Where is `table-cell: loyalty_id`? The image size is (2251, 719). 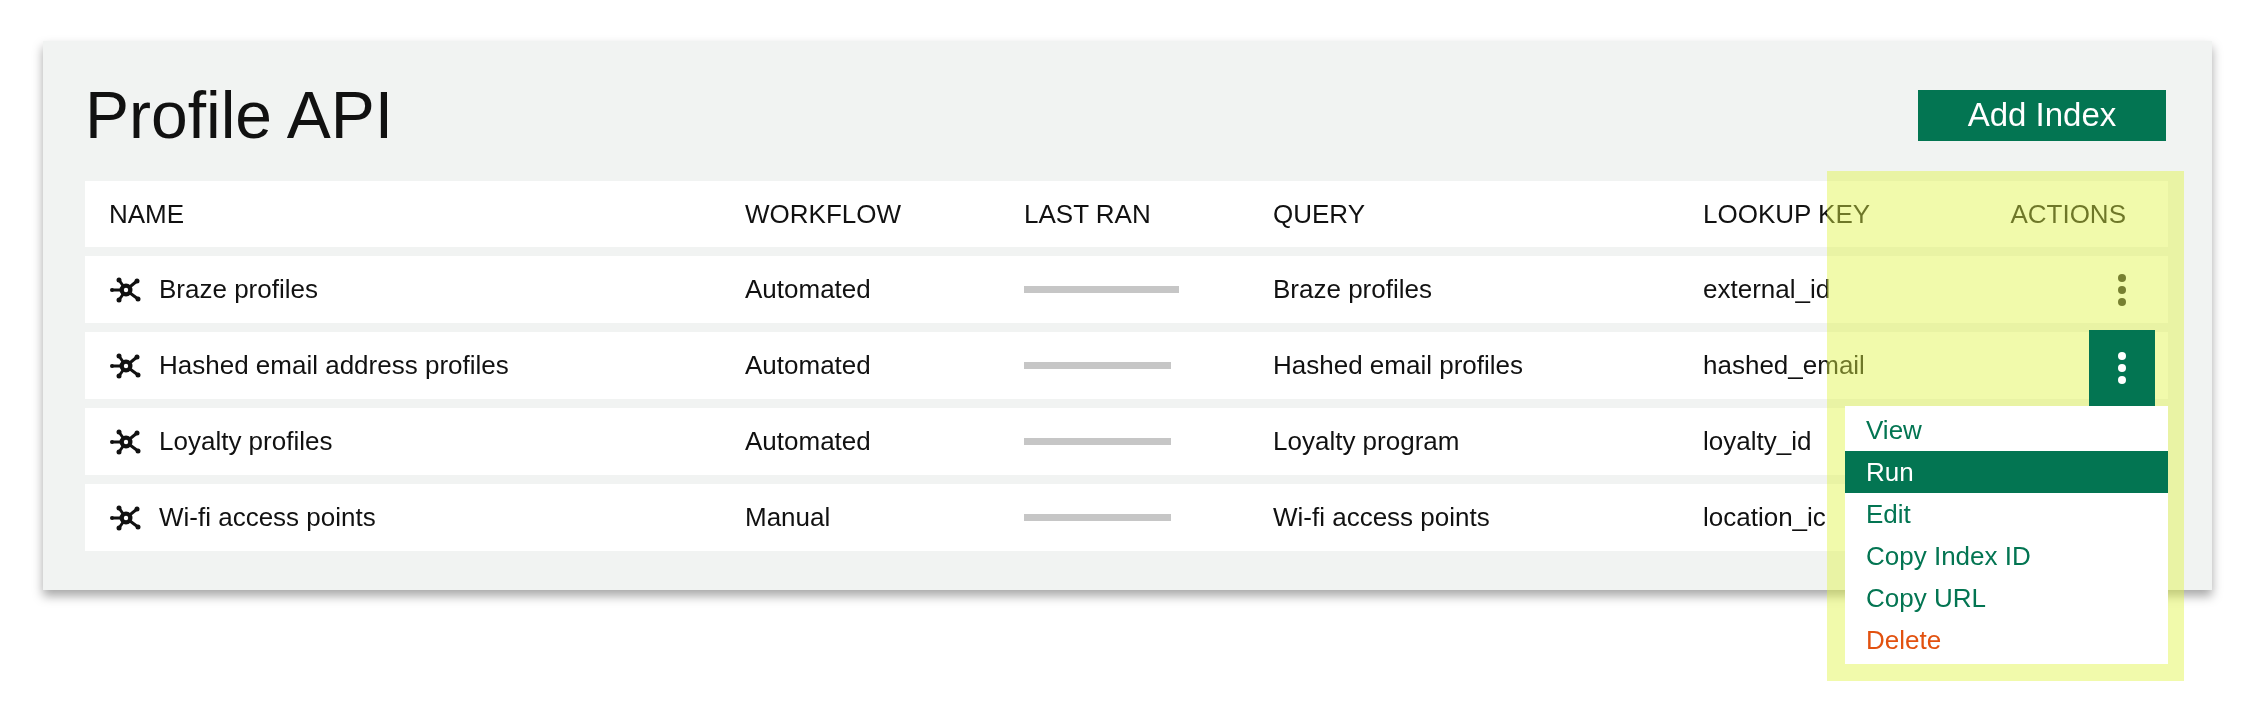 table-cell: loyalty_id is located at coordinates (1757, 441).